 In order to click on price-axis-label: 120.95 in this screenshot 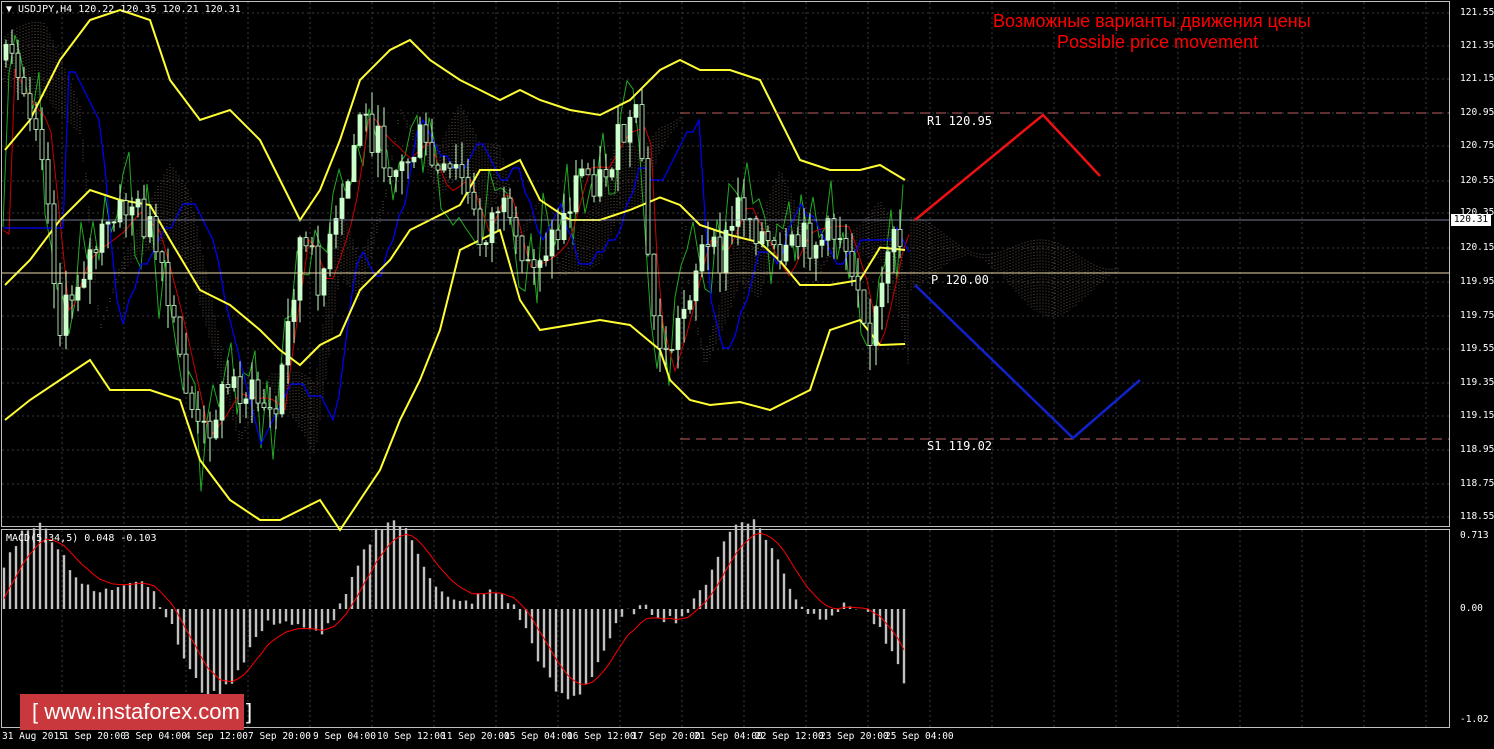, I will do `click(1477, 112)`.